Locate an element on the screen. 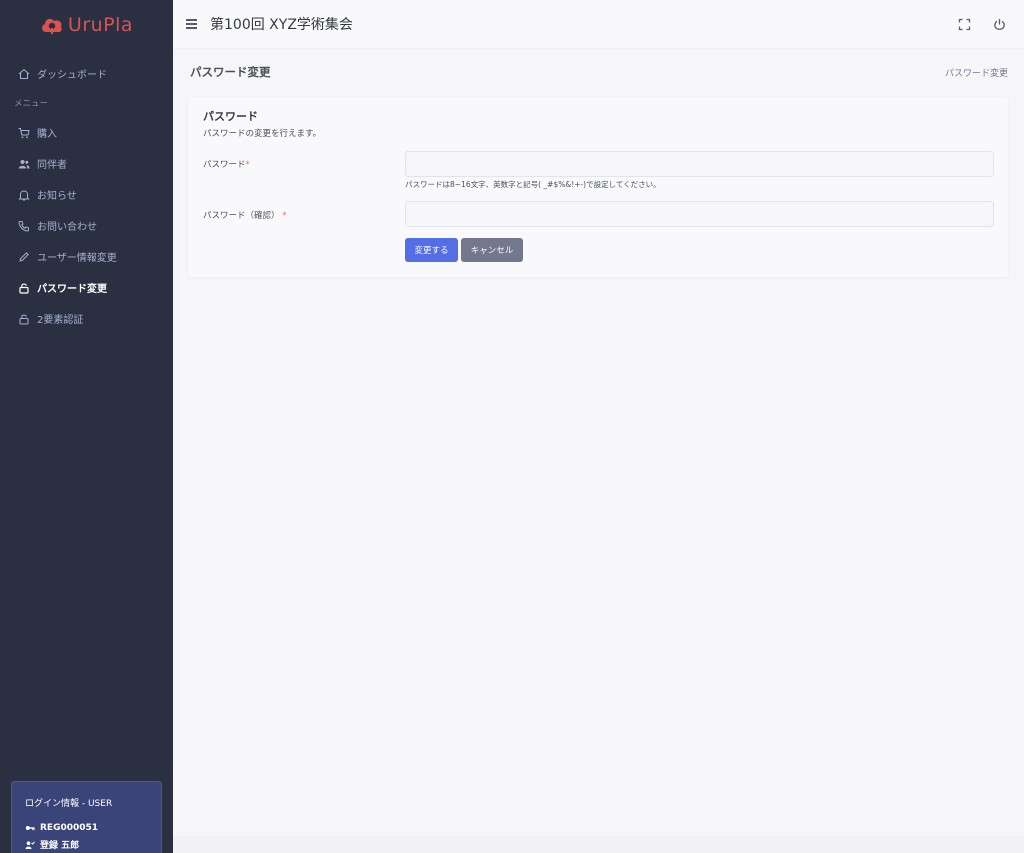 The image size is (1024, 853). sidebar-item-label: 2要素認証 is located at coordinates (60, 320).